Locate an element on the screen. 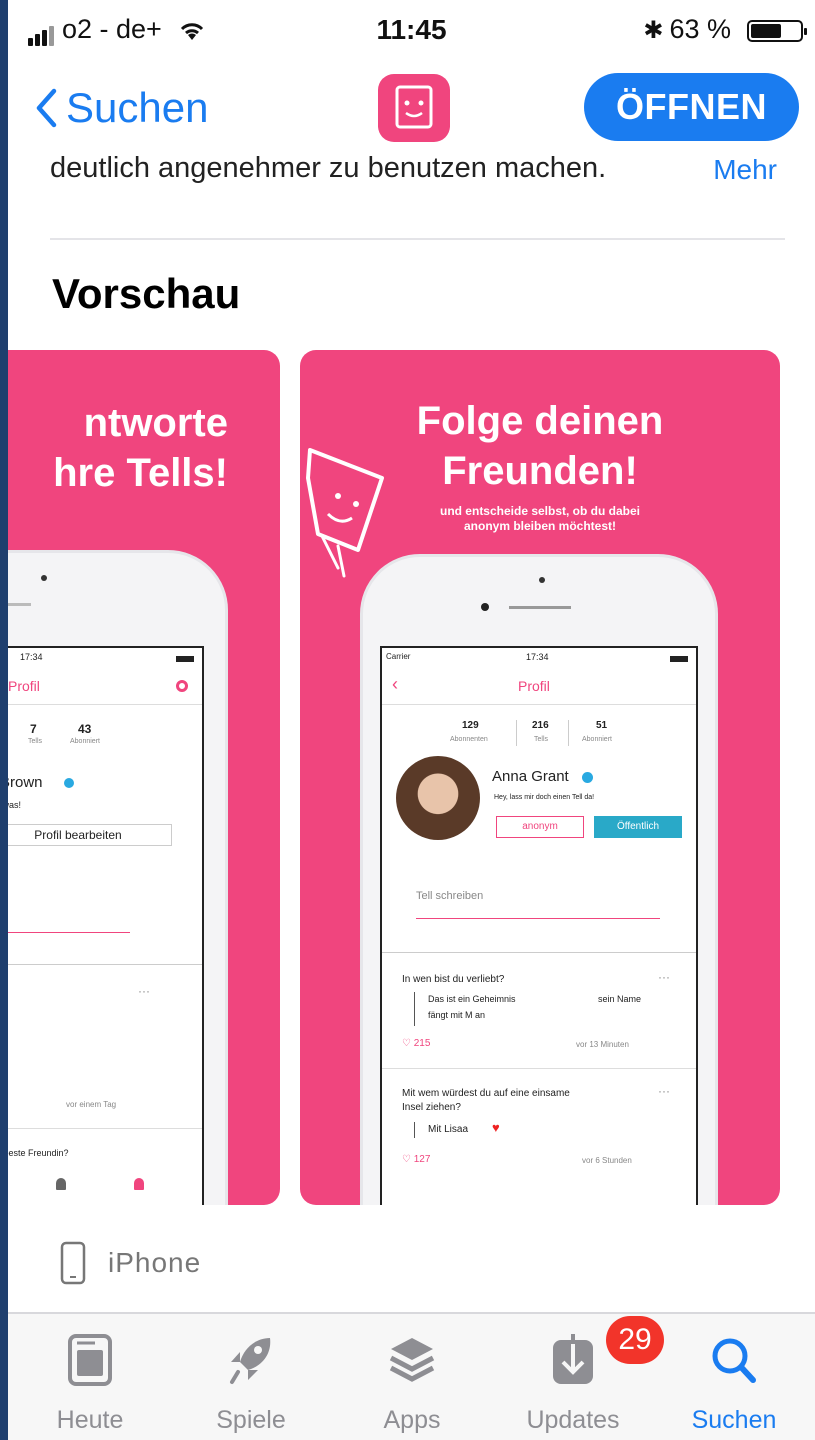 This screenshot has width=815, height=1440. tab-heute-label: Heute is located at coordinates (90, 1420).